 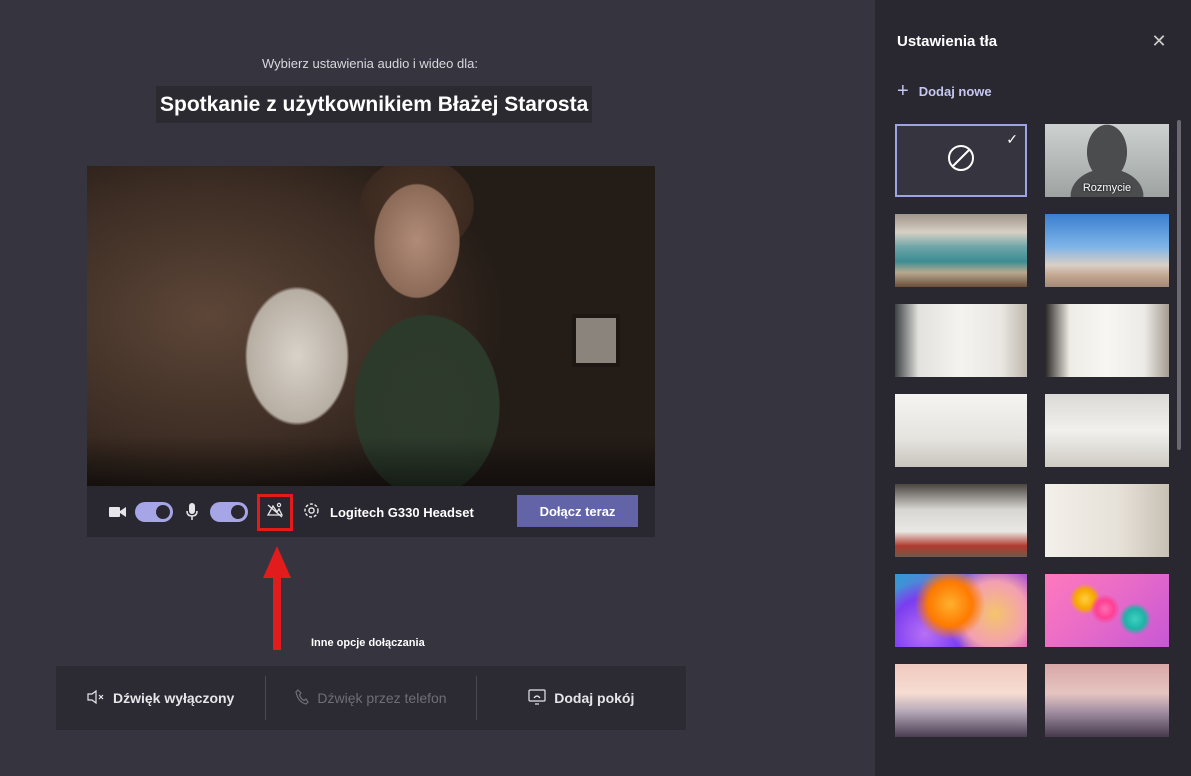 I want to click on gear-icon, so click(x=311, y=512).